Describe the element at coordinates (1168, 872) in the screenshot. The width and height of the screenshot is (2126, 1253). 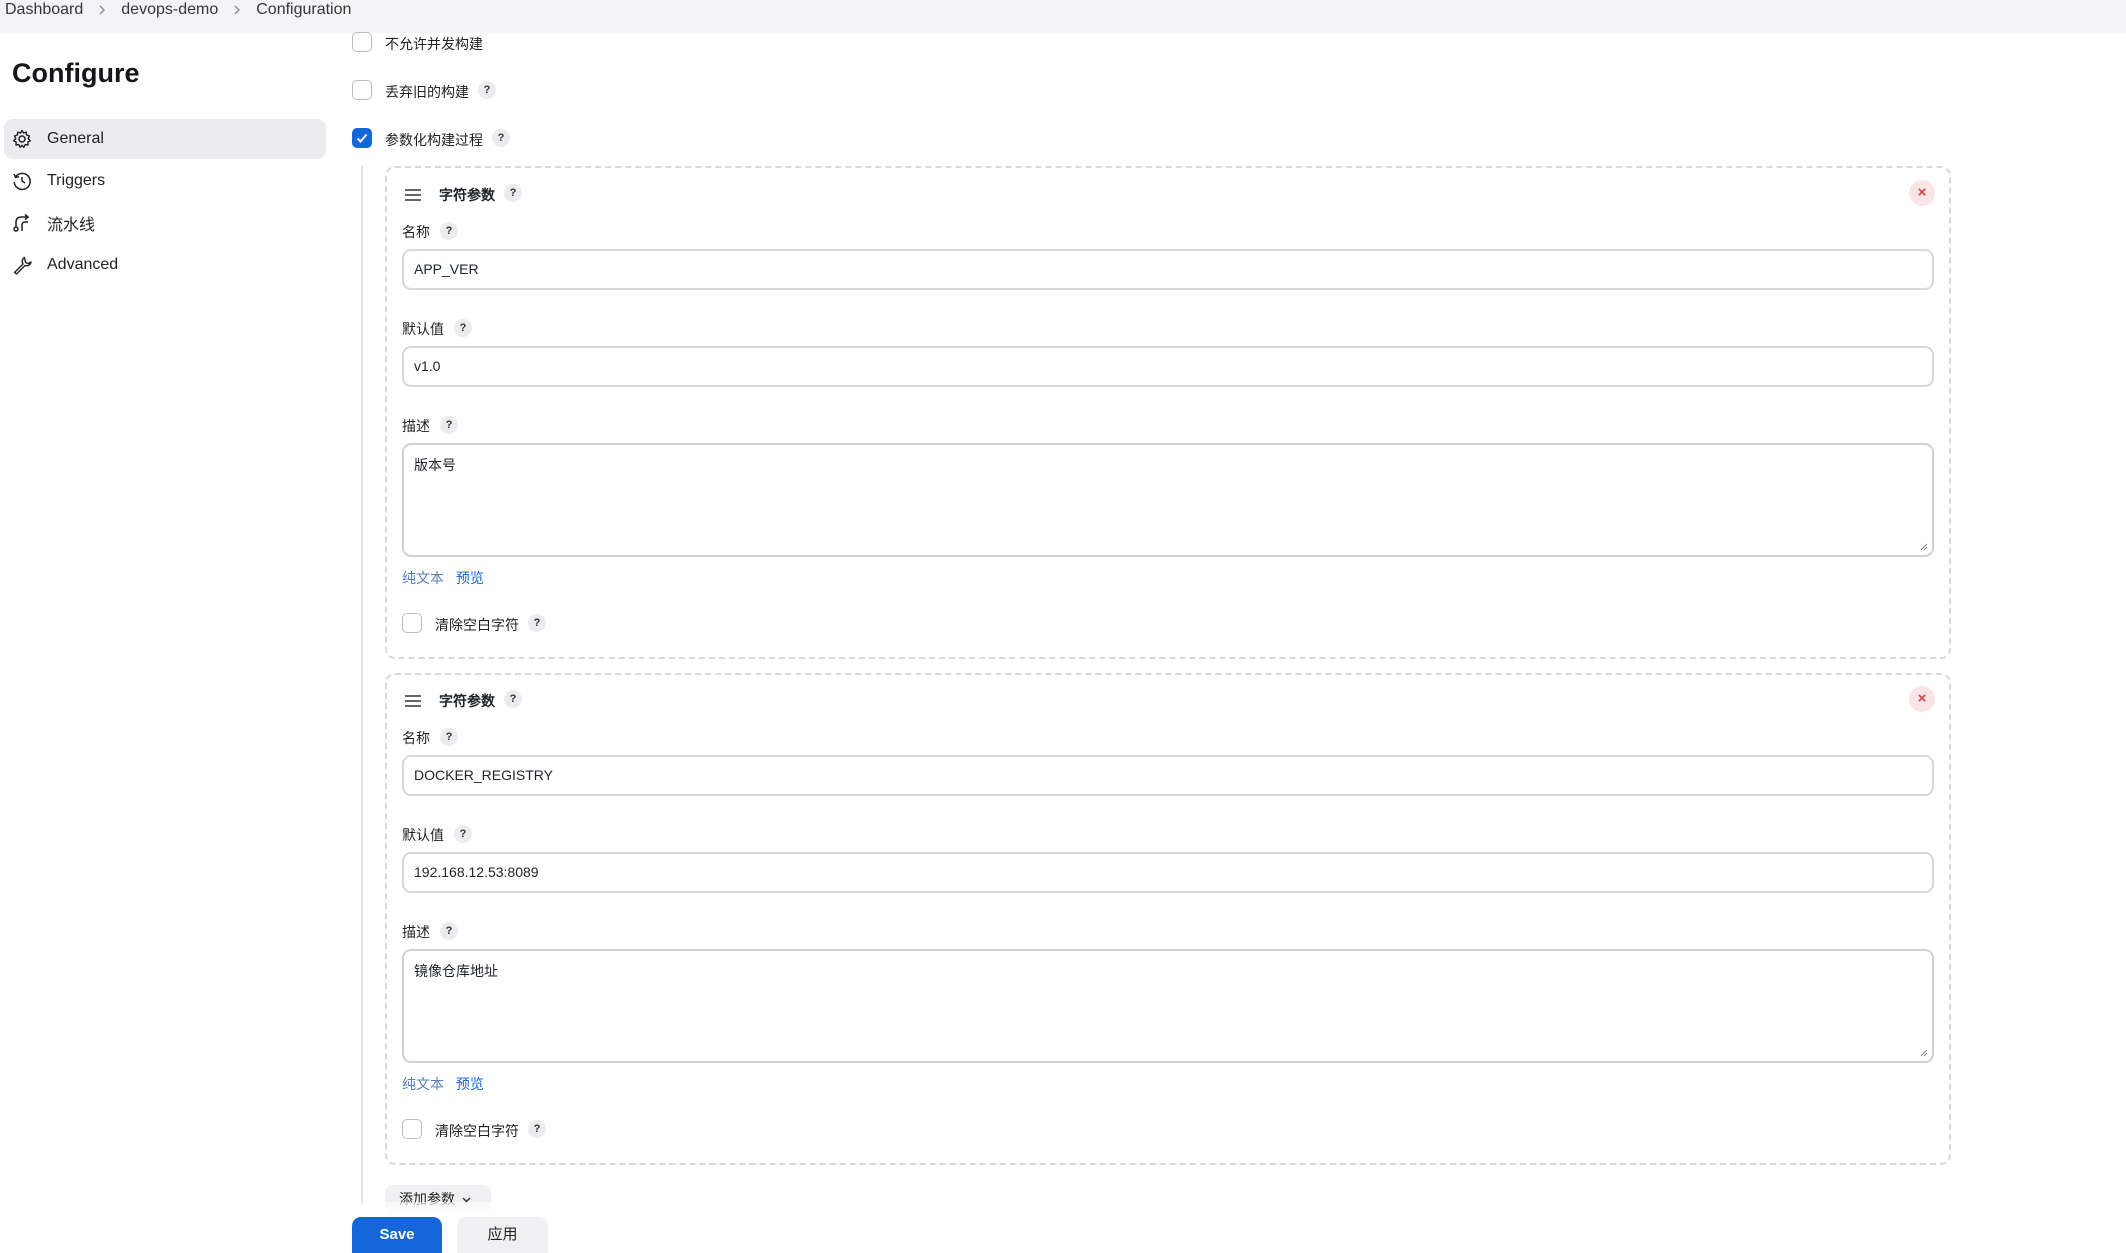
I see `default-value-input: 192.168.12.53:8089` at that location.